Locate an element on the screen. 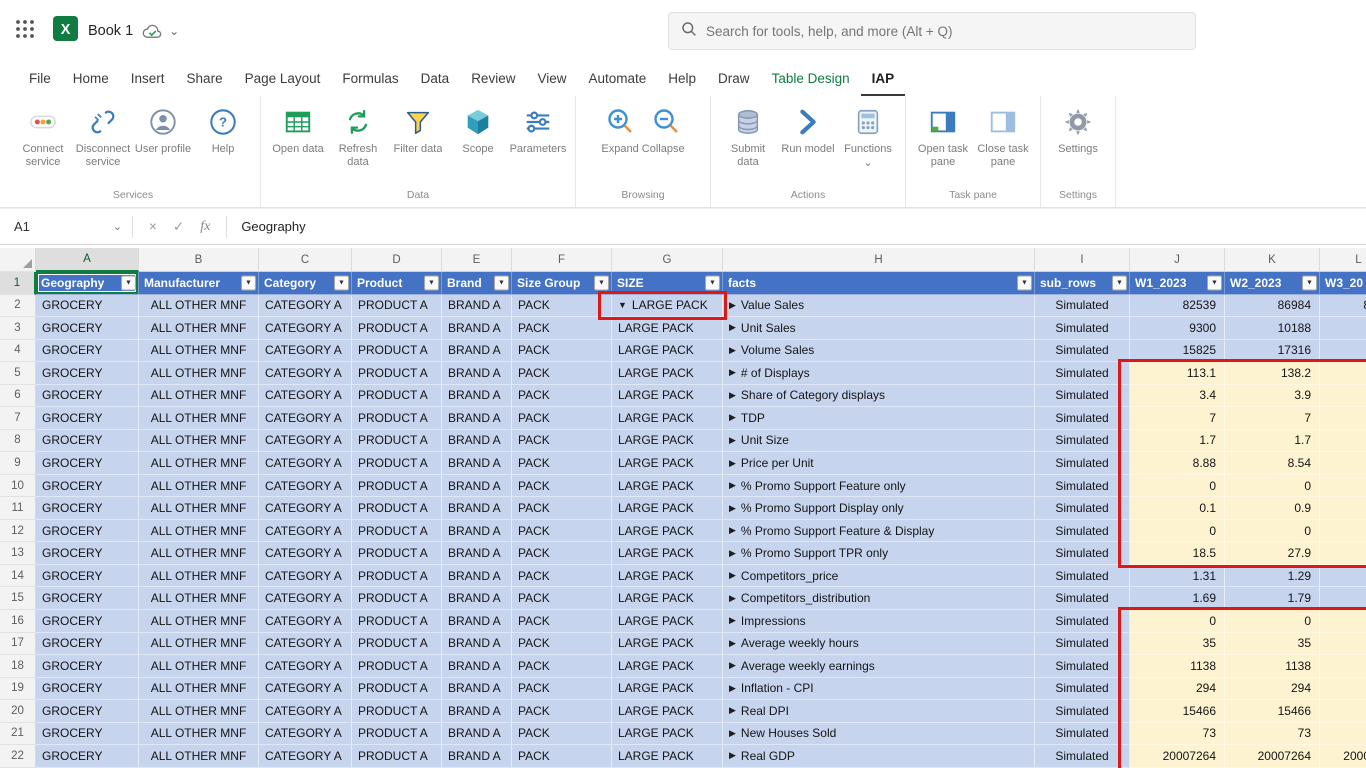 The height and width of the screenshot is (768, 1366). cell: ▶ Impressions is located at coordinates (879, 621).